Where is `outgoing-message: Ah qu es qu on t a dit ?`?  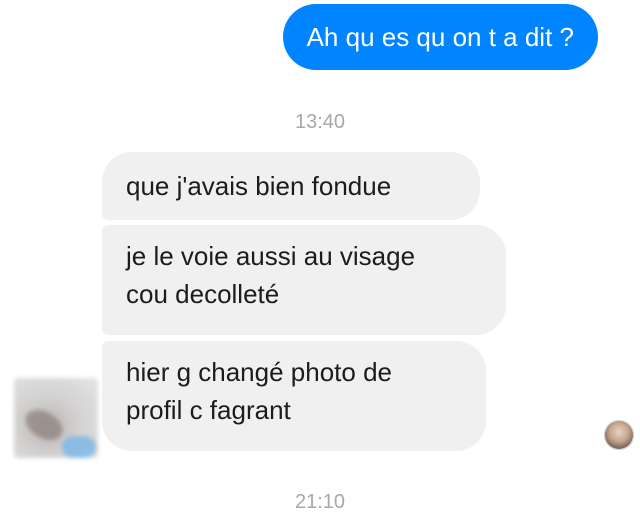
outgoing-message: Ah qu es qu on t a dit ? is located at coordinates (440, 37).